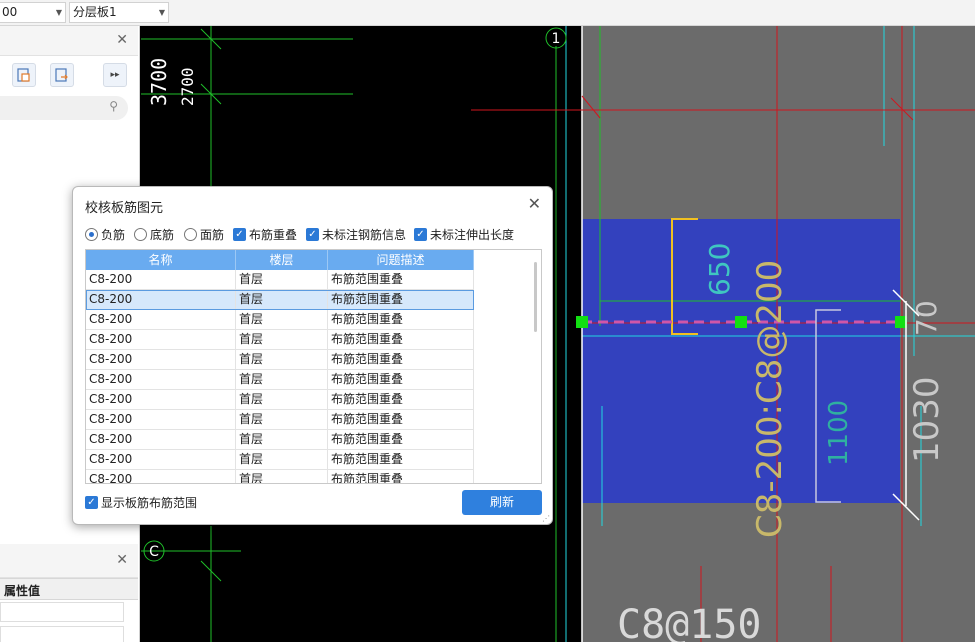 The width and height of the screenshot is (975, 642). What do you see at coordinates (839, 433) in the screenshot?
I see `dimension-text-1100: 1100` at bounding box center [839, 433].